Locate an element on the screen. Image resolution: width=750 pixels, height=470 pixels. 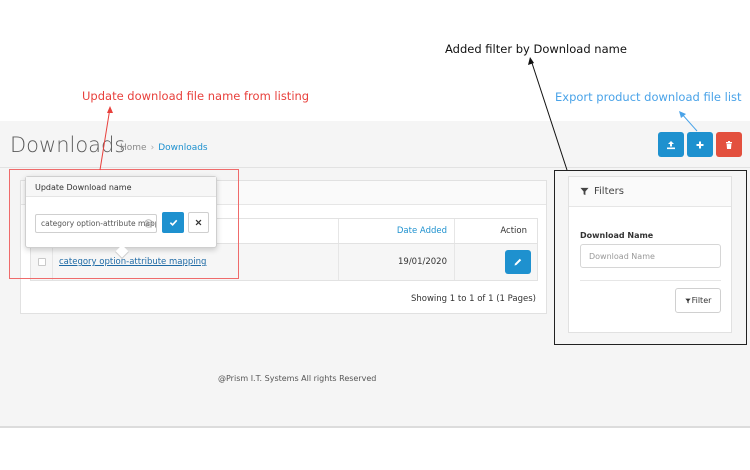
footer-copyright: @Prism I.T. Systems All rights Reserved is located at coordinates (297, 378).